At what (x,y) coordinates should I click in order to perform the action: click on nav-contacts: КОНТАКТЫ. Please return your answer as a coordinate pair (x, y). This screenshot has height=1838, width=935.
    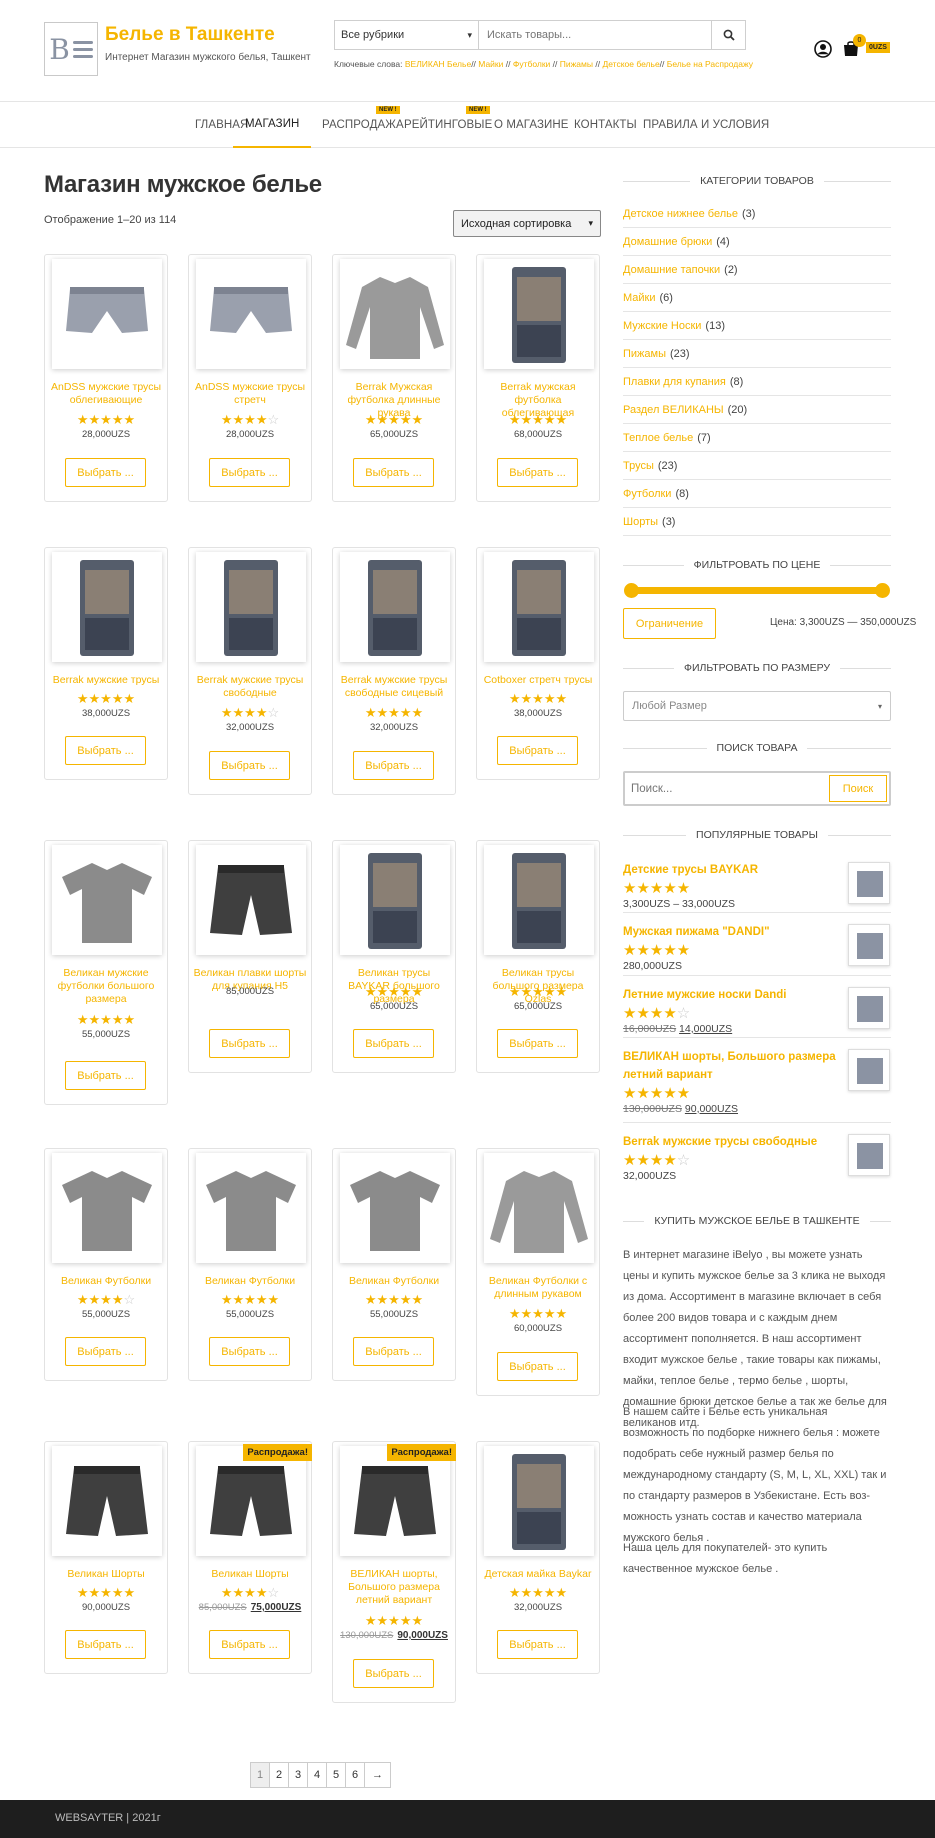
    Looking at the image, I should click on (605, 125).